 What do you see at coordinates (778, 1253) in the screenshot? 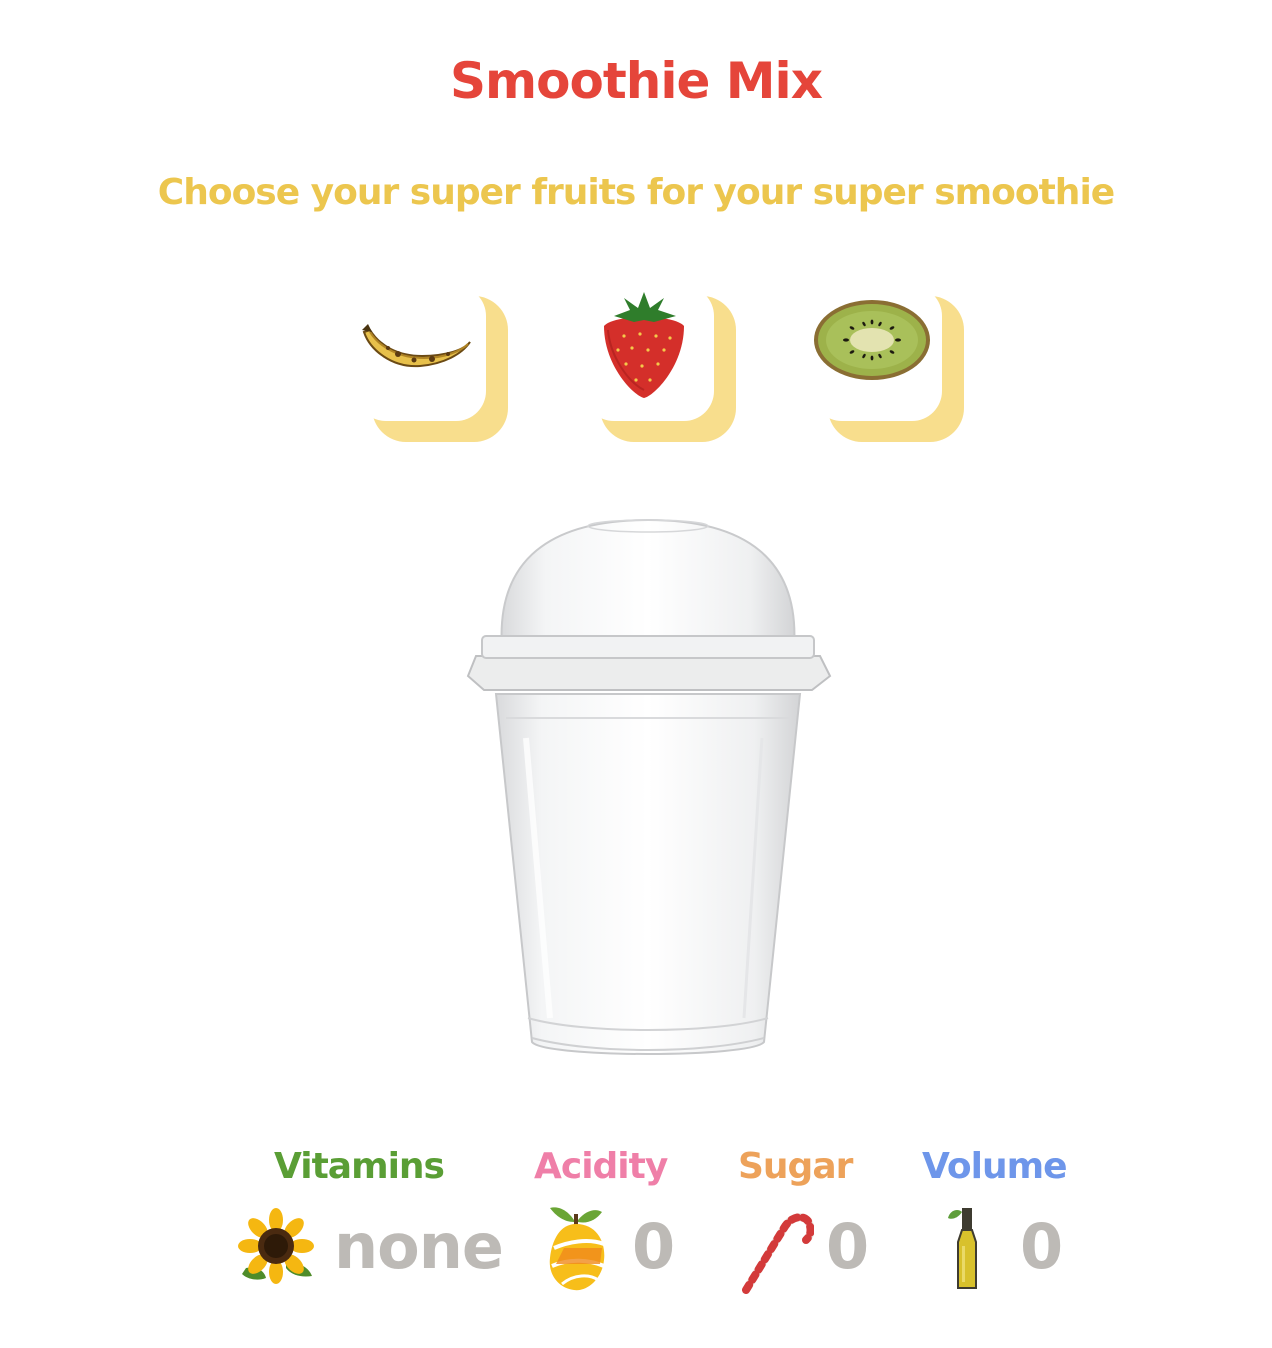
I see `candy-cane-icon` at bounding box center [778, 1253].